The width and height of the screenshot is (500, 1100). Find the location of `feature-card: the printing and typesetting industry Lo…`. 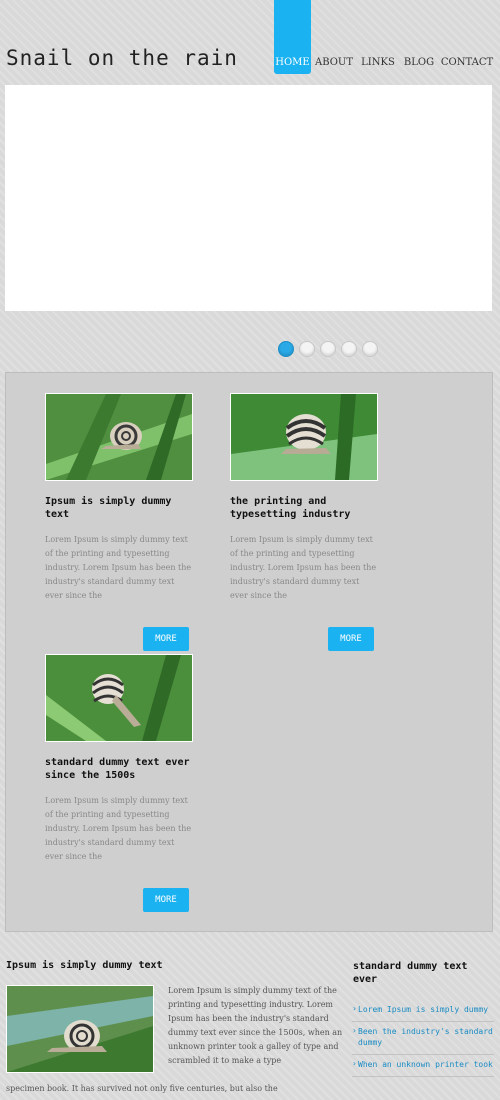

feature-card: the printing and typesetting industry Lo… is located at coordinates (305, 498).